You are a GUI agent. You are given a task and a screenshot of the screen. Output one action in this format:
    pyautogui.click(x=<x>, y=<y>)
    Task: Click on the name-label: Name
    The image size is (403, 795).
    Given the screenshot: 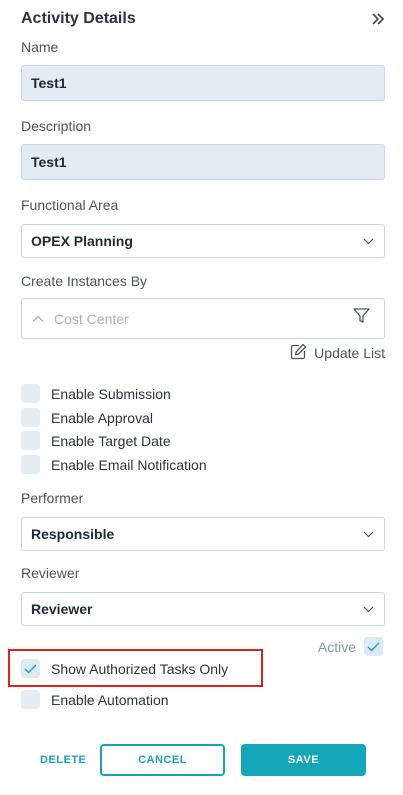 What is the action you would take?
    pyautogui.click(x=40, y=47)
    